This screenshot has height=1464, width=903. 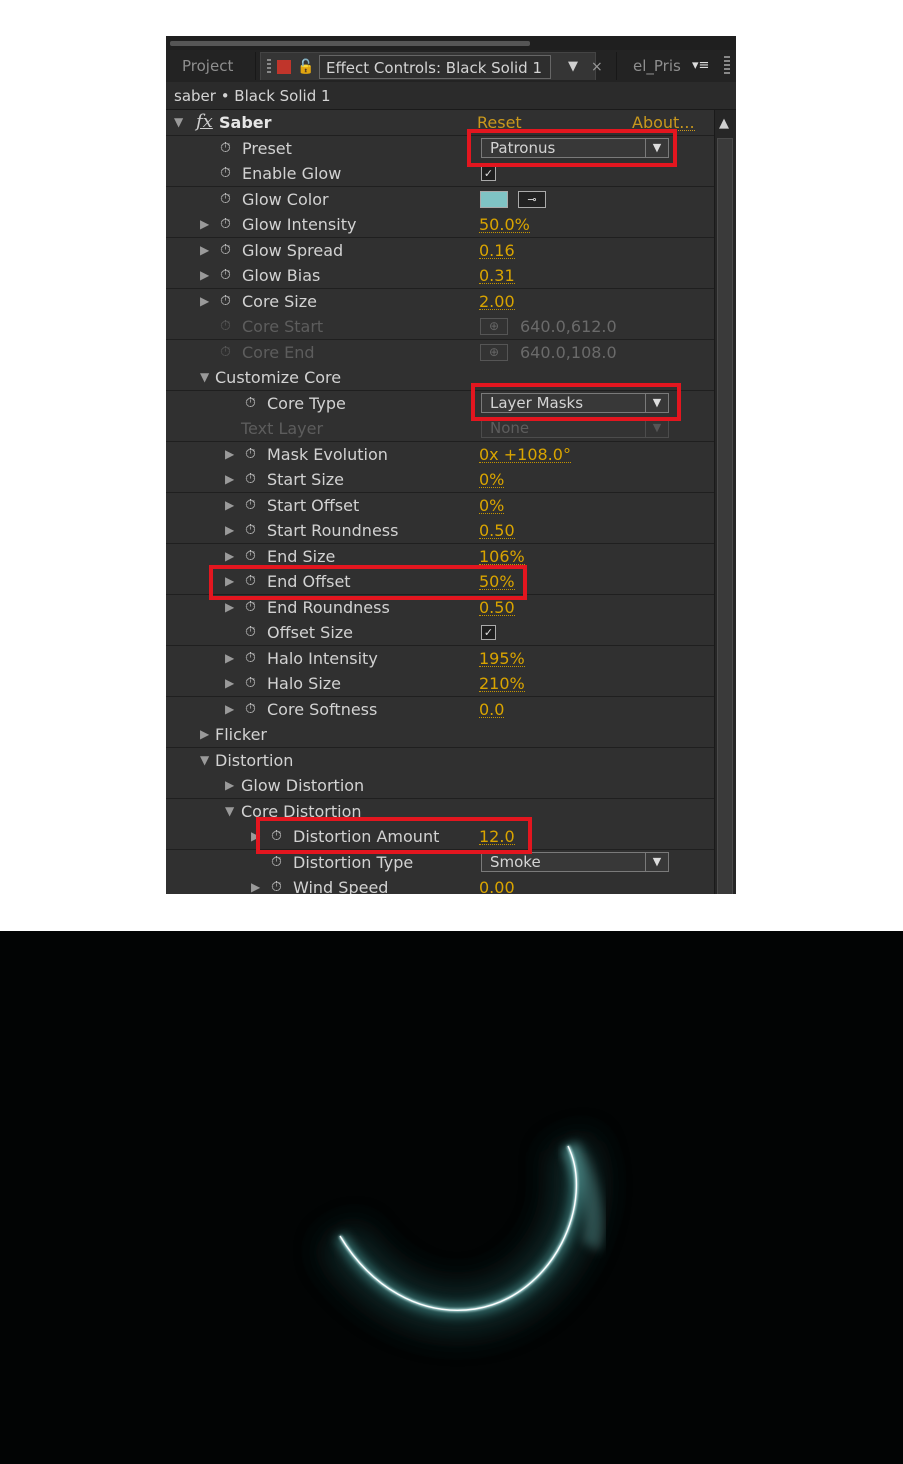 What do you see at coordinates (313, 505) in the screenshot?
I see `property-label: Start Offset` at bounding box center [313, 505].